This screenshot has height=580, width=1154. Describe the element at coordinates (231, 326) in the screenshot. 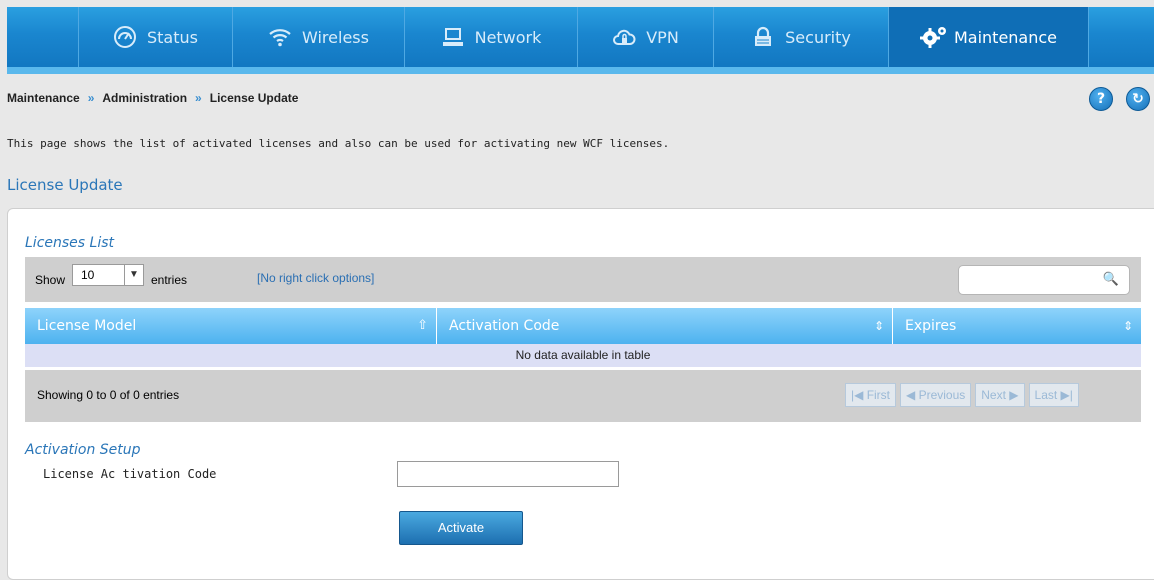

I see `column-license-model: License Model ⇧` at that location.